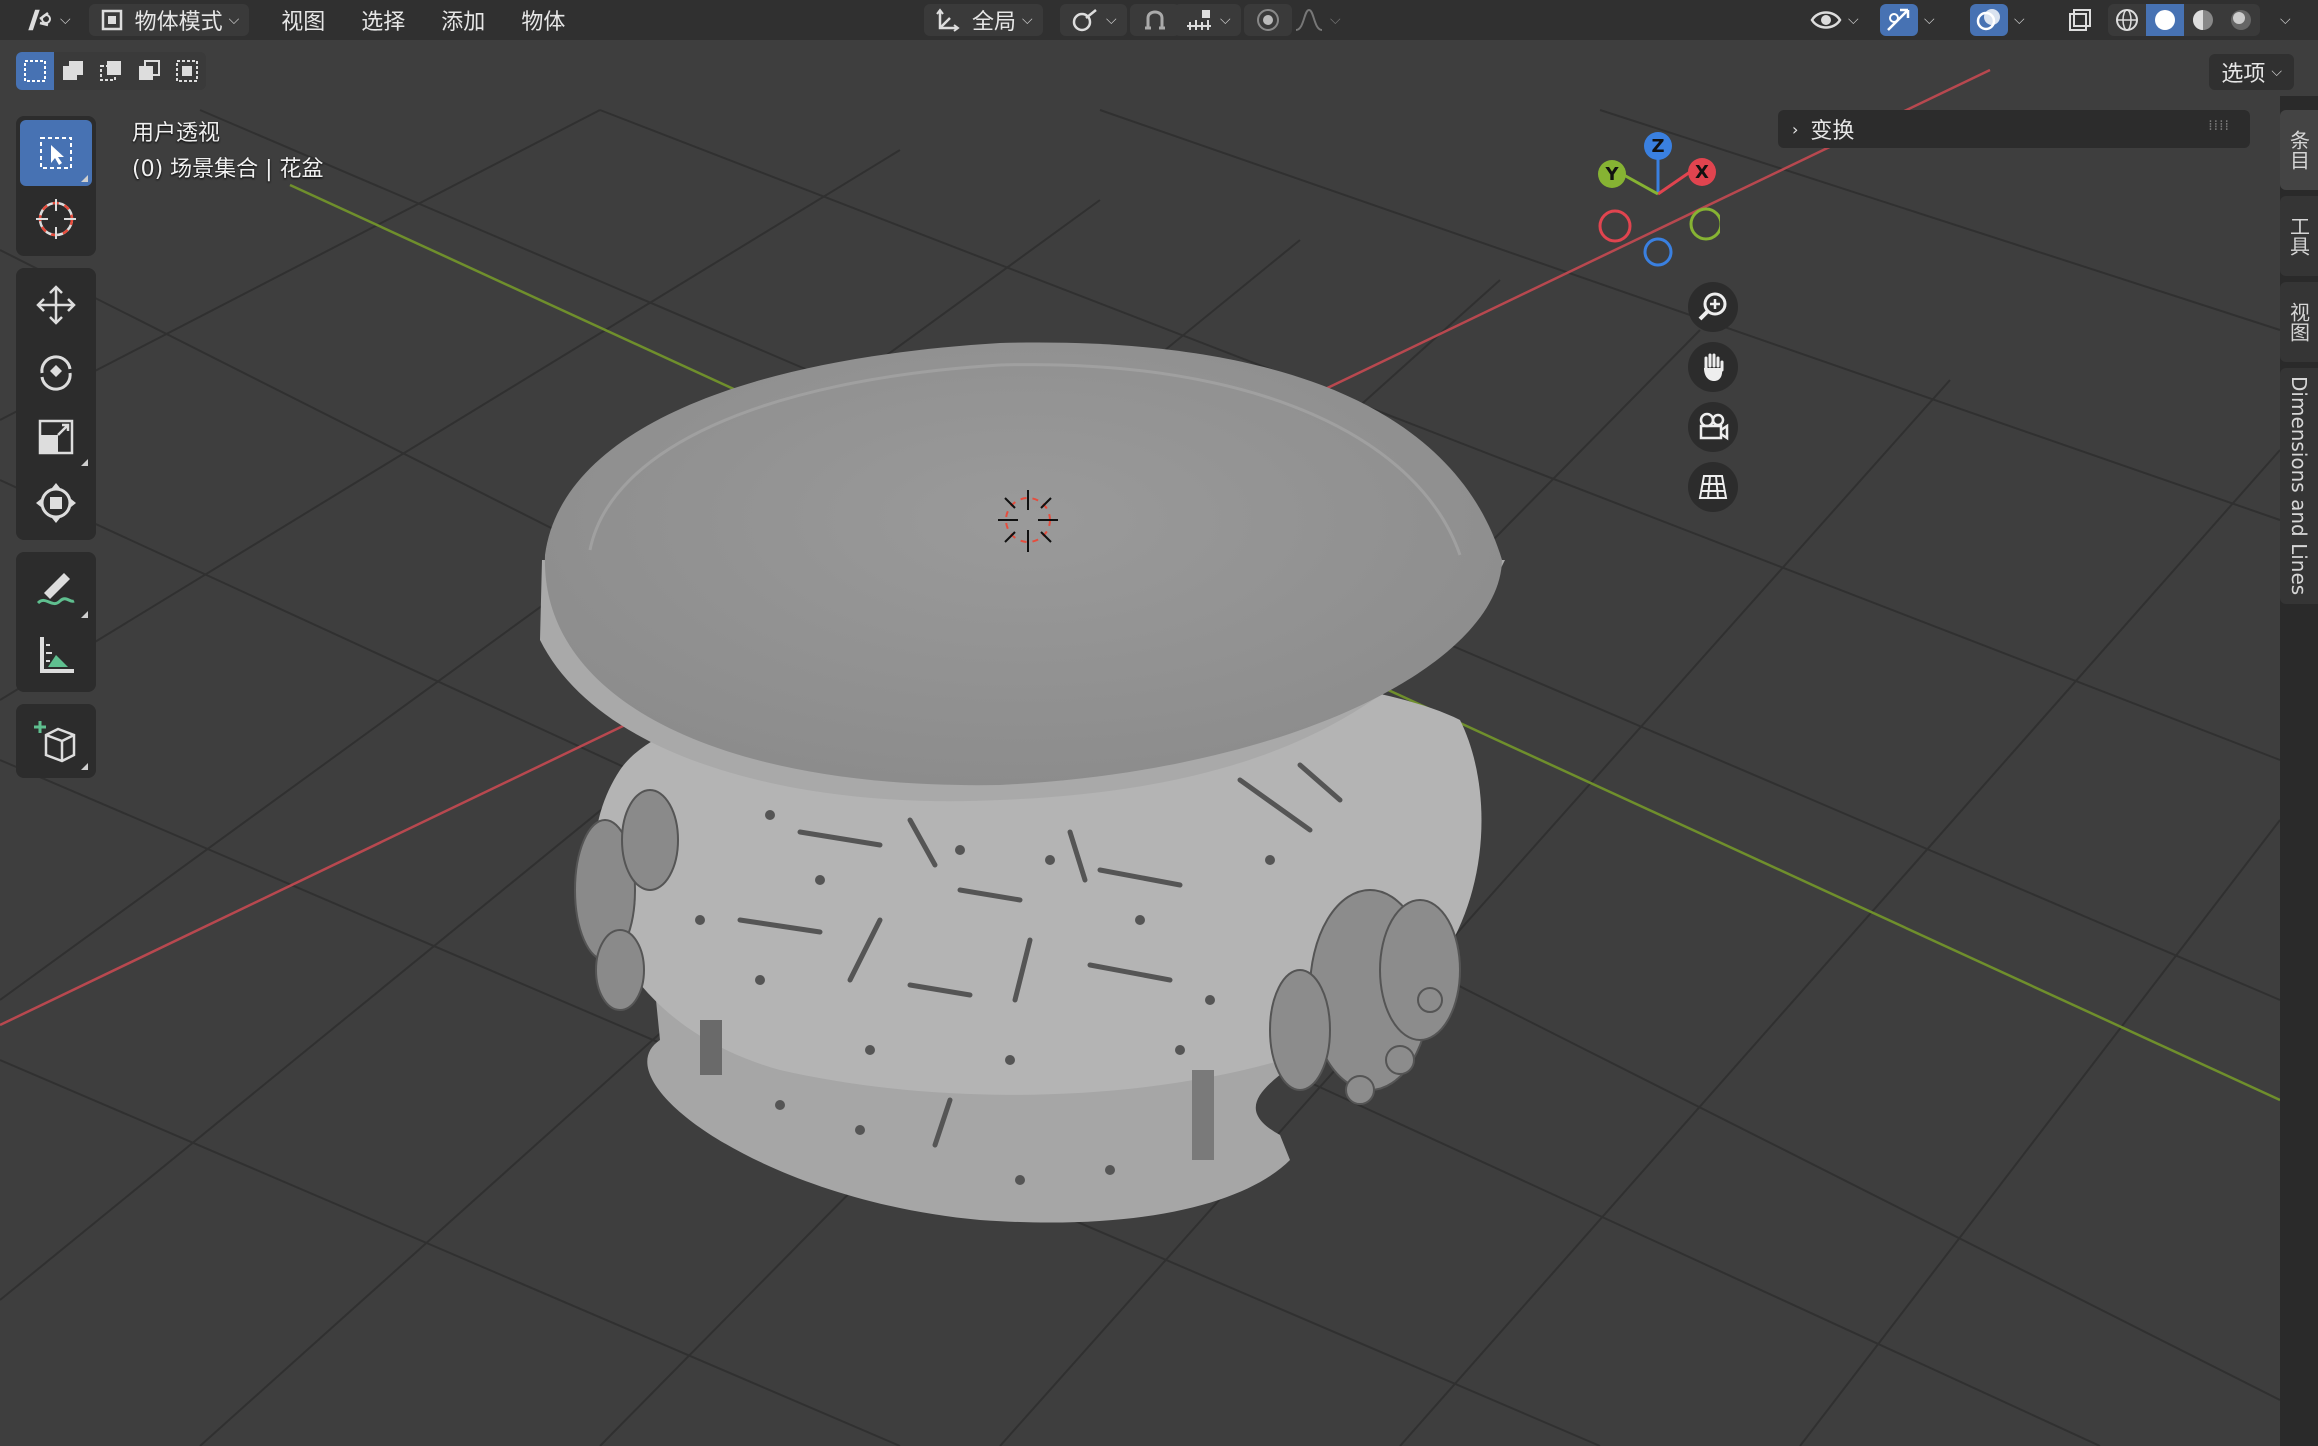 The height and width of the screenshot is (1446, 2318). I want to click on tab-tool: 工具, so click(2299, 236).